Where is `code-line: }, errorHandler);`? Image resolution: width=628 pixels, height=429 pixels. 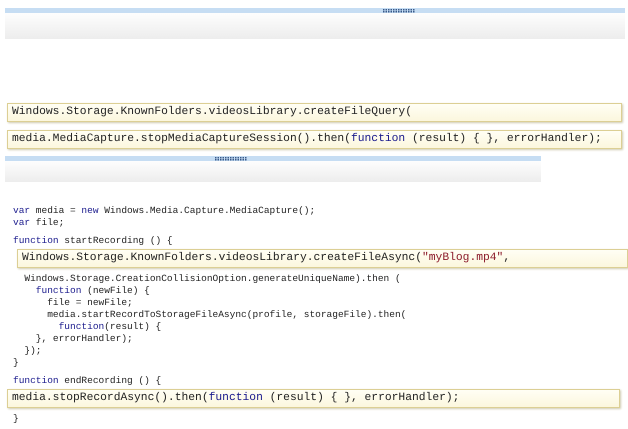
code-line: }, errorHandler); is located at coordinates (83, 339).